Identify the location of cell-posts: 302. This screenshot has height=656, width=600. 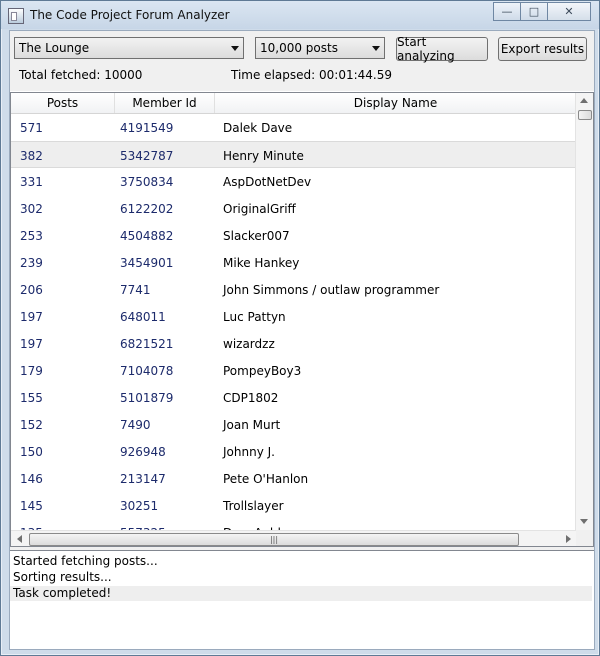
(31, 209).